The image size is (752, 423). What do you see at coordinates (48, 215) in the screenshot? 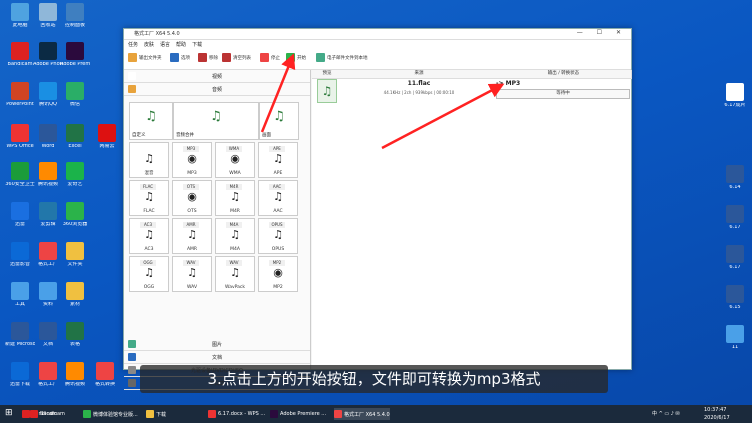
I see `desktop-icon: 爱剪辑` at bounding box center [48, 215].